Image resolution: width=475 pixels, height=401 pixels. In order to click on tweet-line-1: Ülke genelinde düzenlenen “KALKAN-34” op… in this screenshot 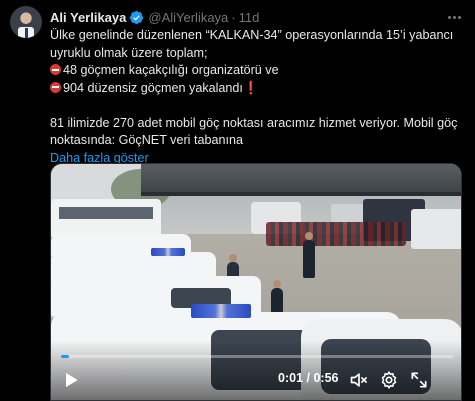, I will do `click(252, 44)`.